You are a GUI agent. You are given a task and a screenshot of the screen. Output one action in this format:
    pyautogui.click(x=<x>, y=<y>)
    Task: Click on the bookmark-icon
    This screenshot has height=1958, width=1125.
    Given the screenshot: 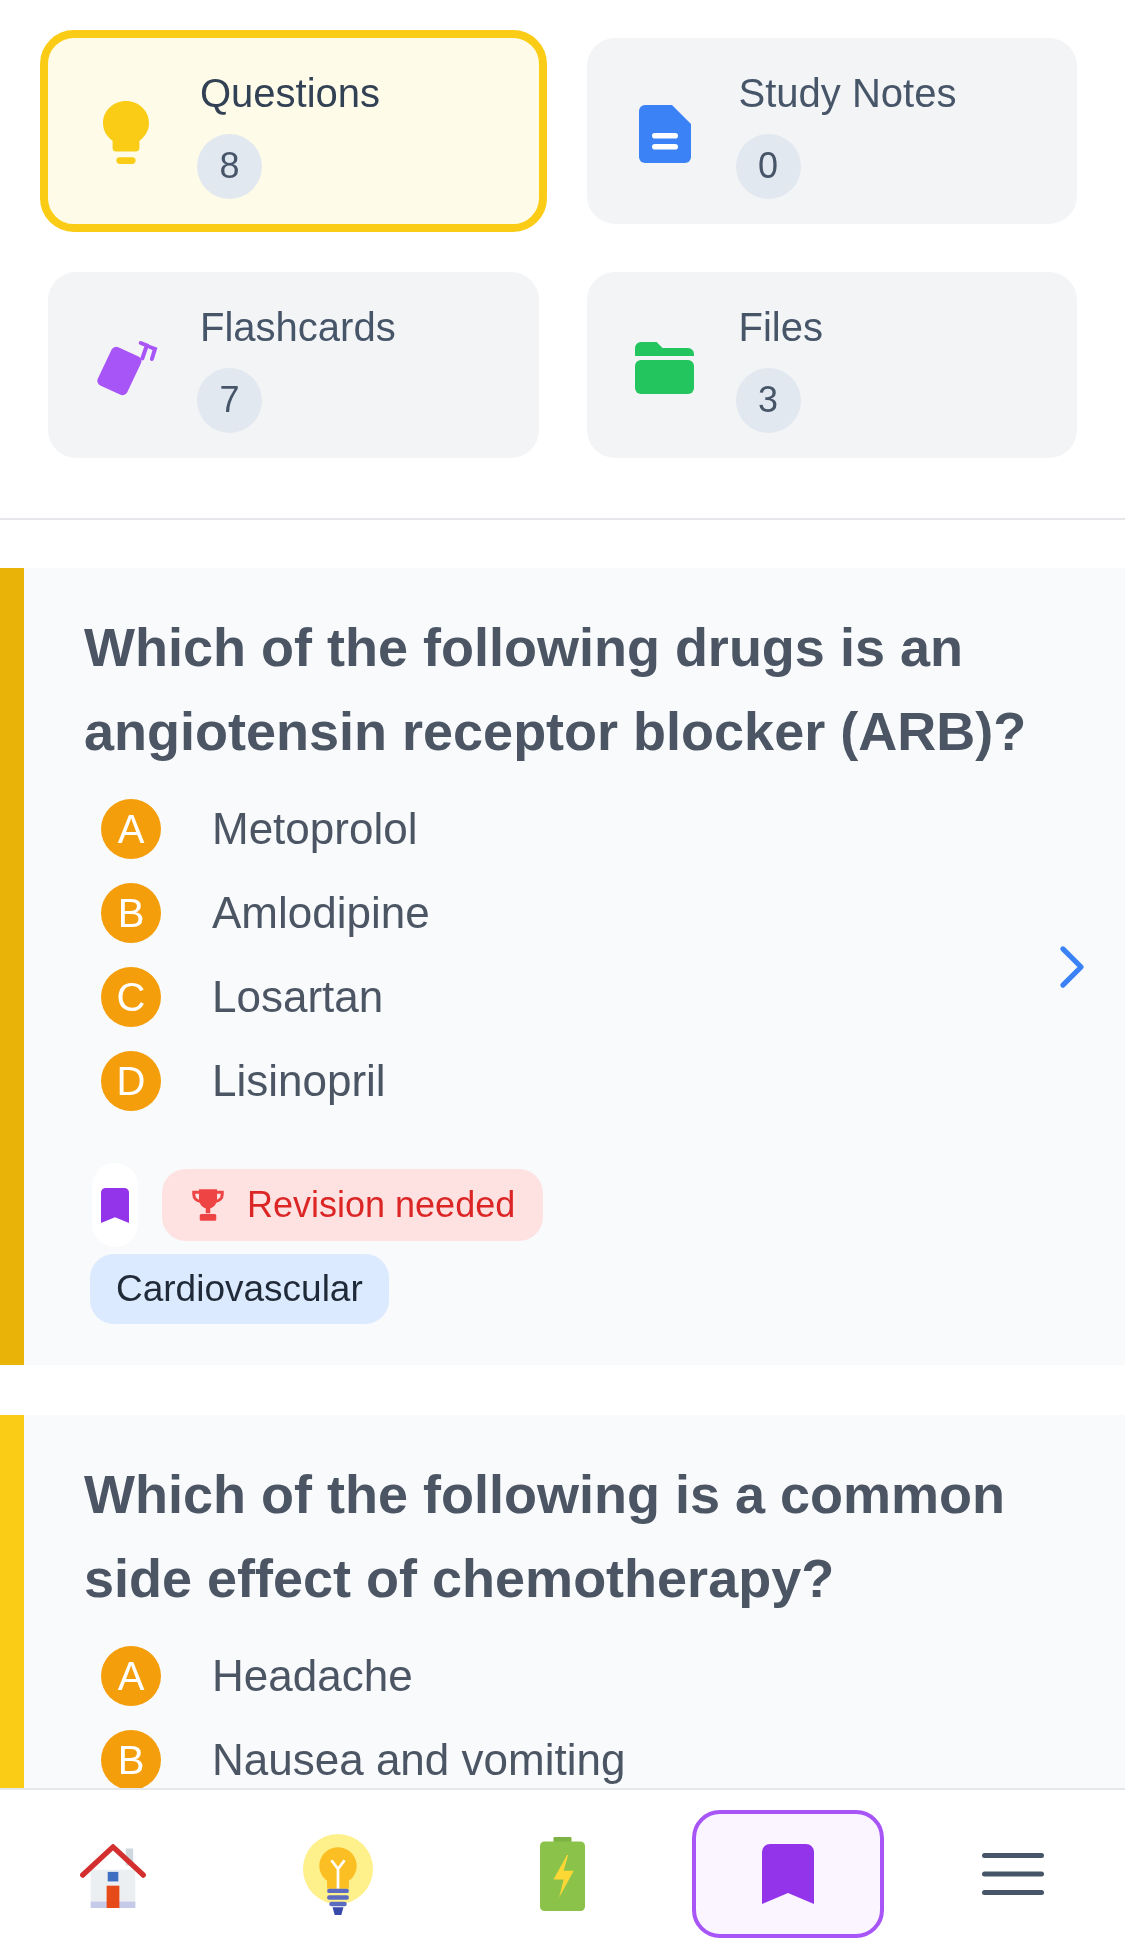 What is the action you would take?
    pyautogui.click(x=787, y=1874)
    